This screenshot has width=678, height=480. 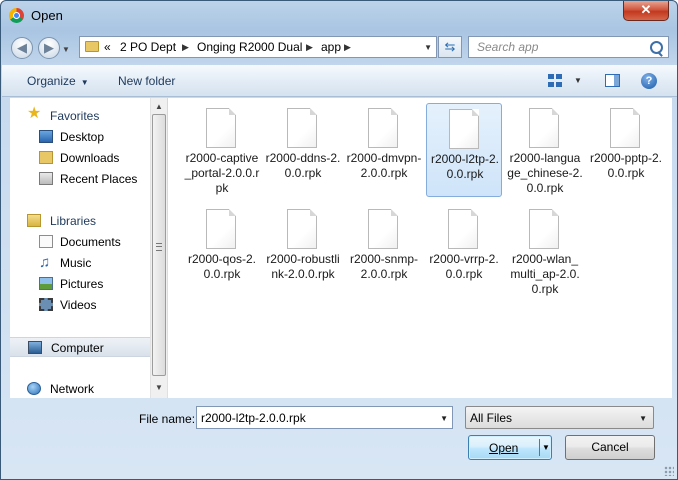 I want to click on close-button: ✕, so click(x=646, y=11).